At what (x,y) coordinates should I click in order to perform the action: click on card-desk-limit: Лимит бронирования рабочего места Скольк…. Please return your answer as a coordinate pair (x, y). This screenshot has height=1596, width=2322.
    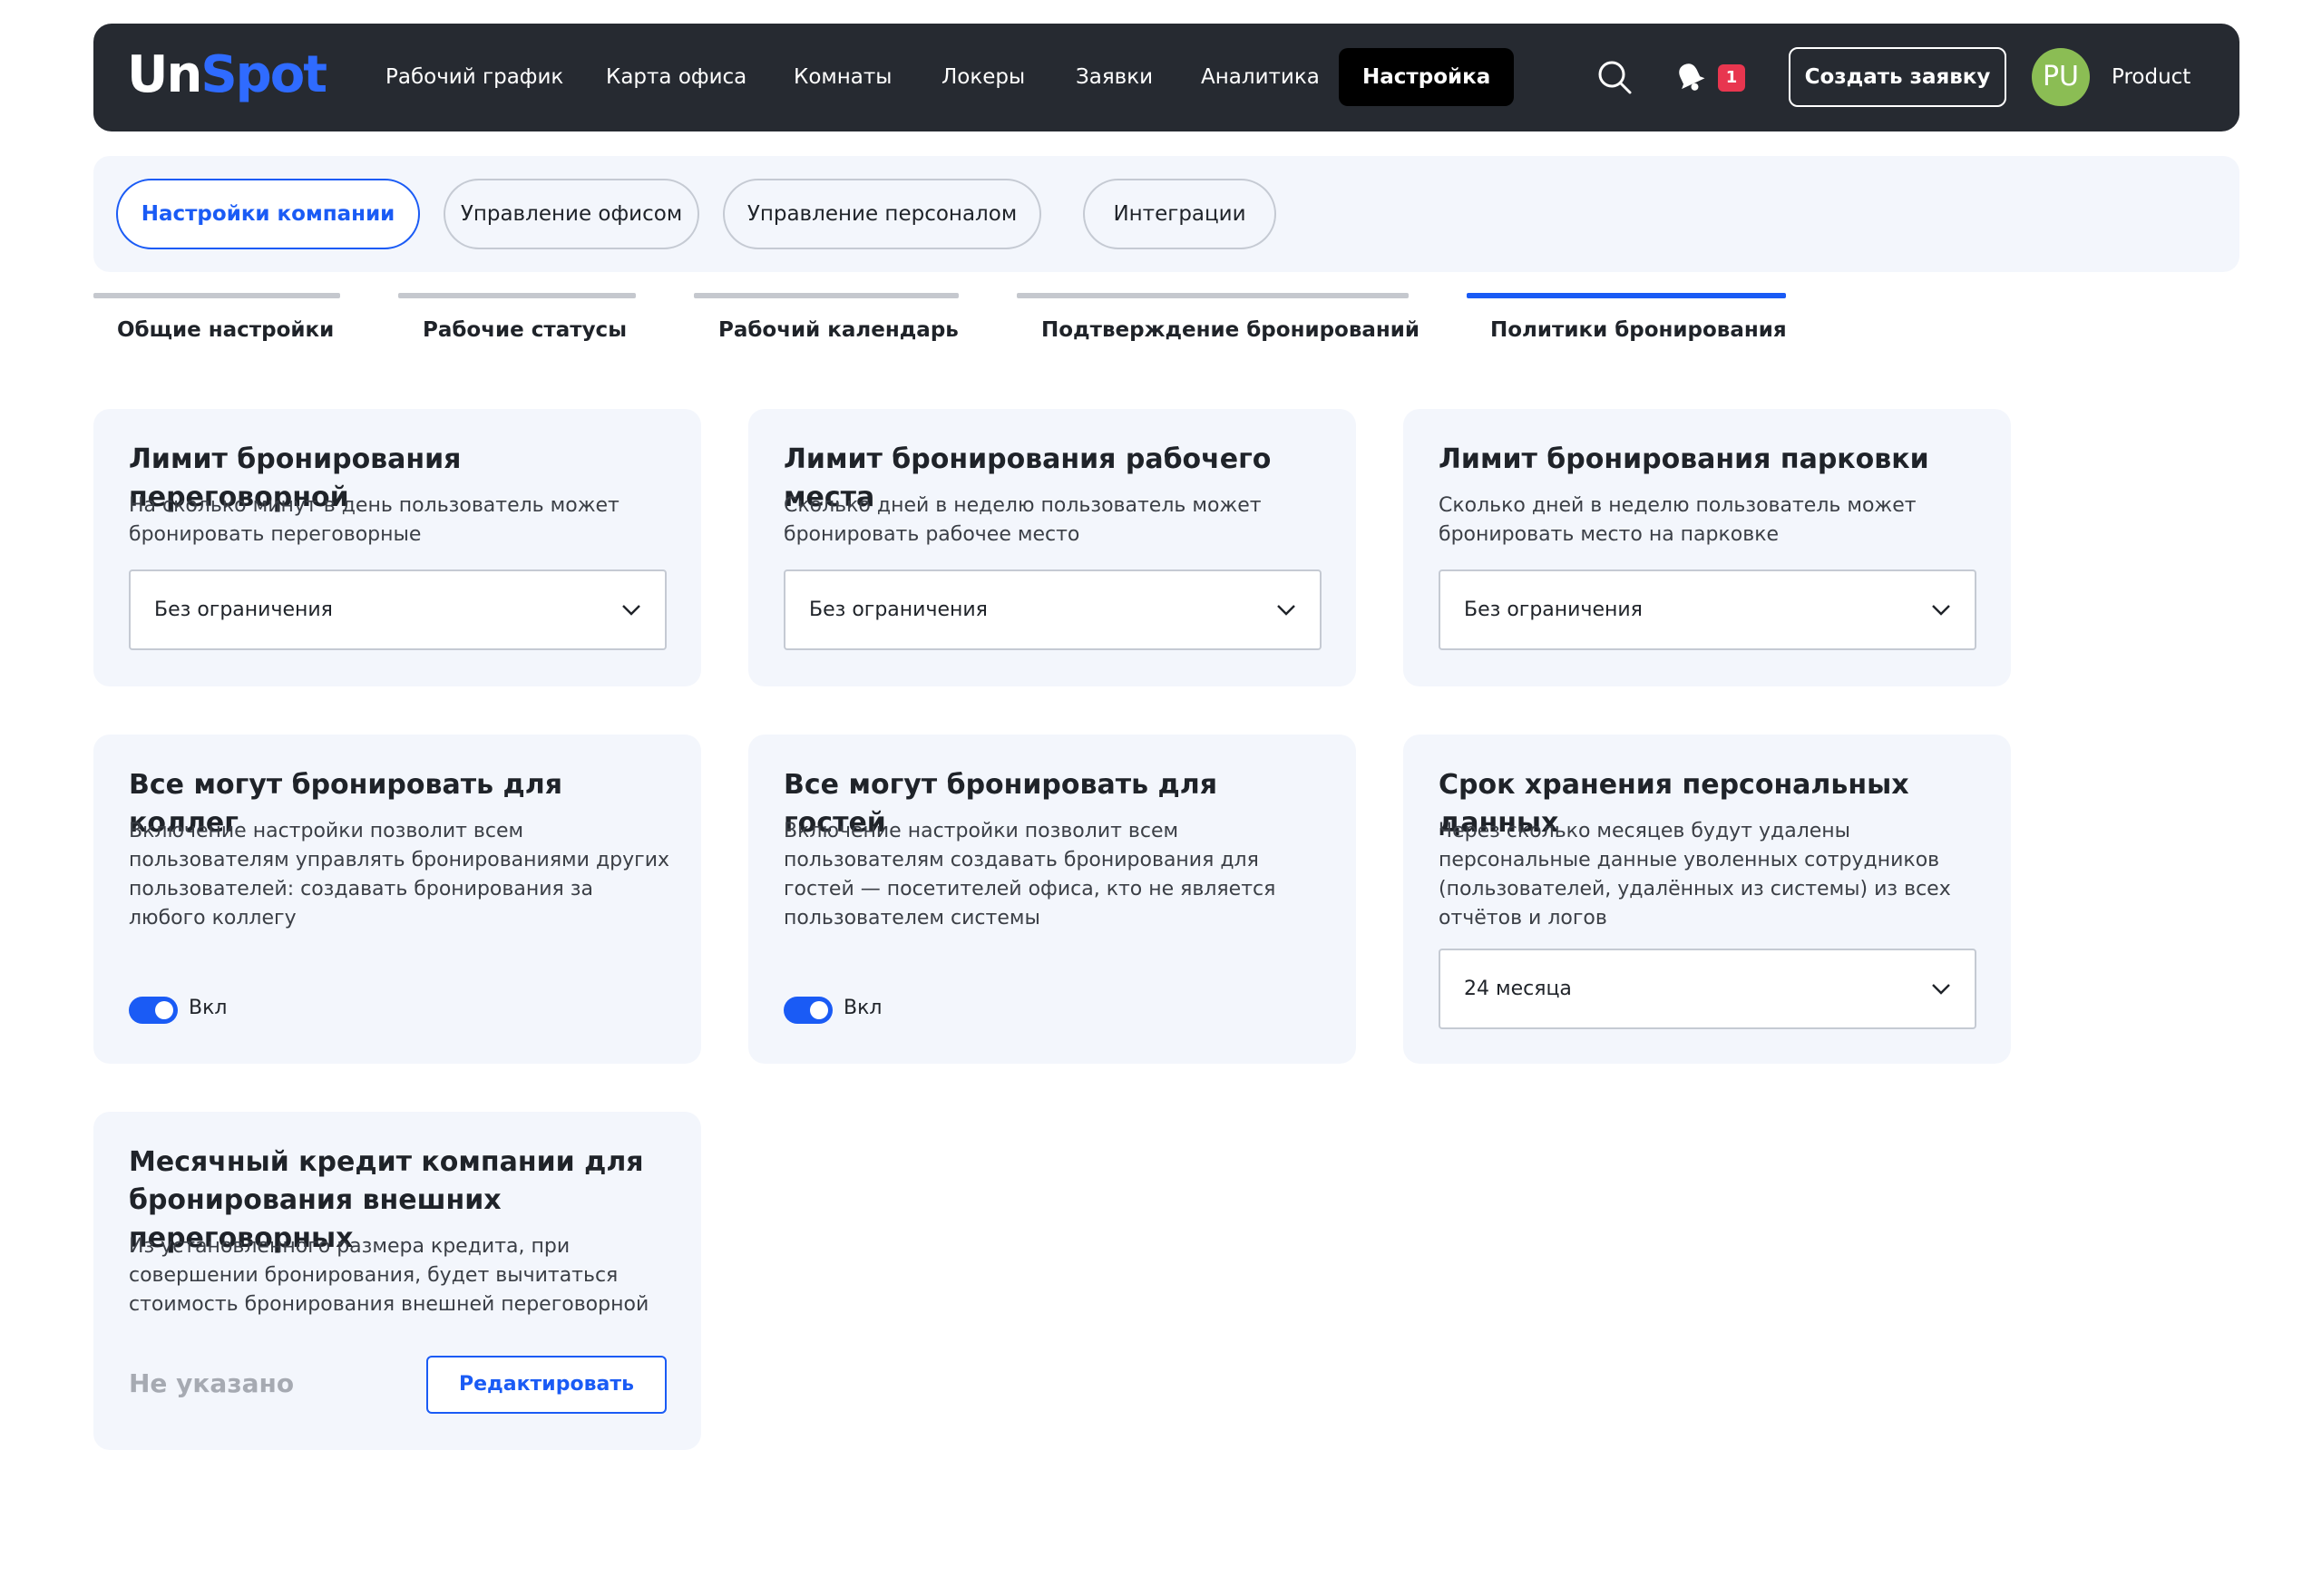
    Looking at the image, I should click on (1052, 547).